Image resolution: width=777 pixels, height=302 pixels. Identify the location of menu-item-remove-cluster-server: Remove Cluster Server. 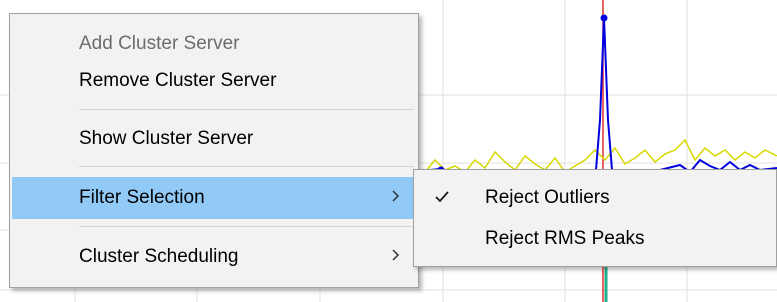
(214, 81).